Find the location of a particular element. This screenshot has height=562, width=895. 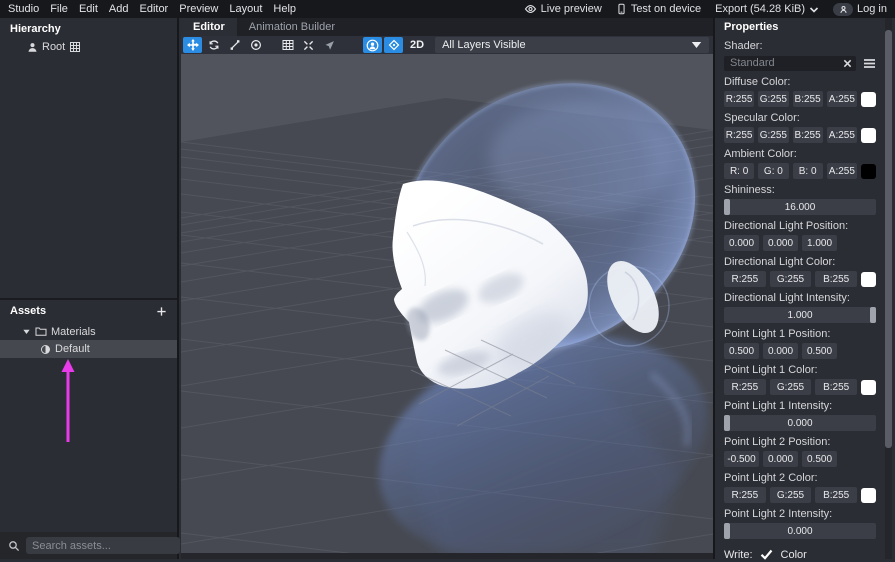

ambient-color-swatch is located at coordinates (868, 171).